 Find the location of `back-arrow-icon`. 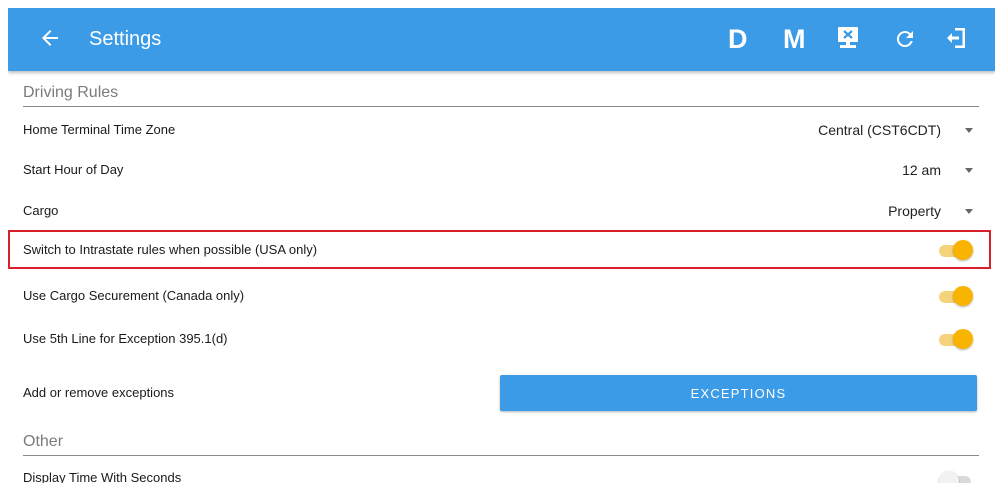

back-arrow-icon is located at coordinates (50, 38).